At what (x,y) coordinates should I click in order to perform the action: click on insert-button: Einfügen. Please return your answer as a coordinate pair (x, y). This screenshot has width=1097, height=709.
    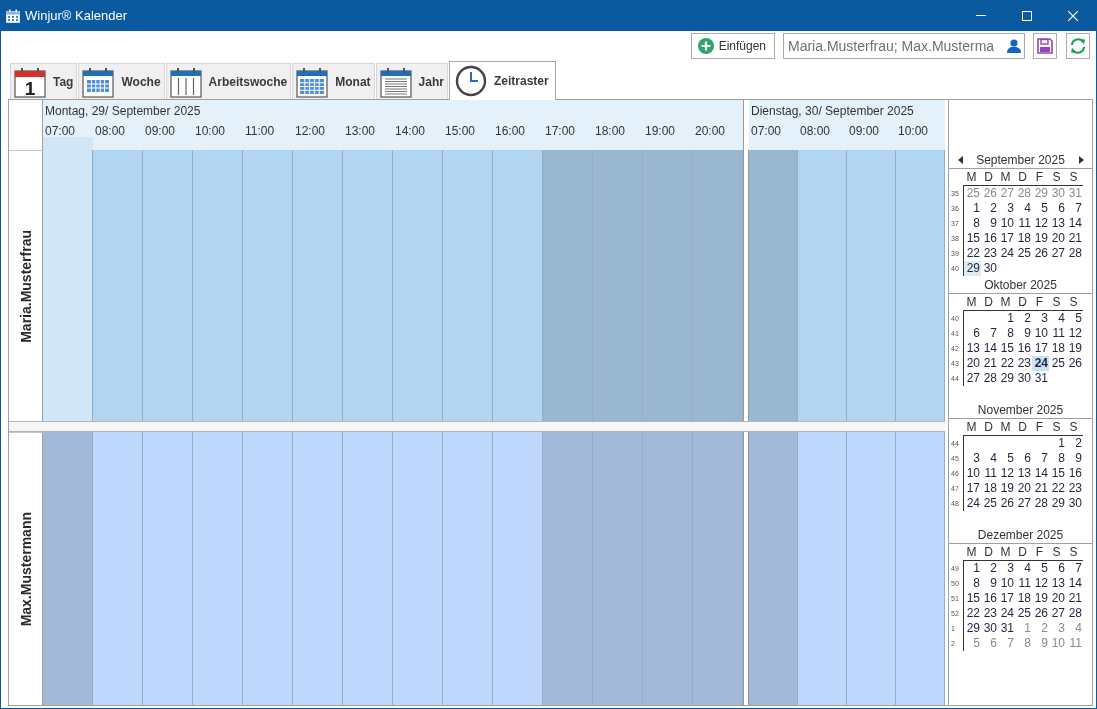
    Looking at the image, I should click on (732, 46).